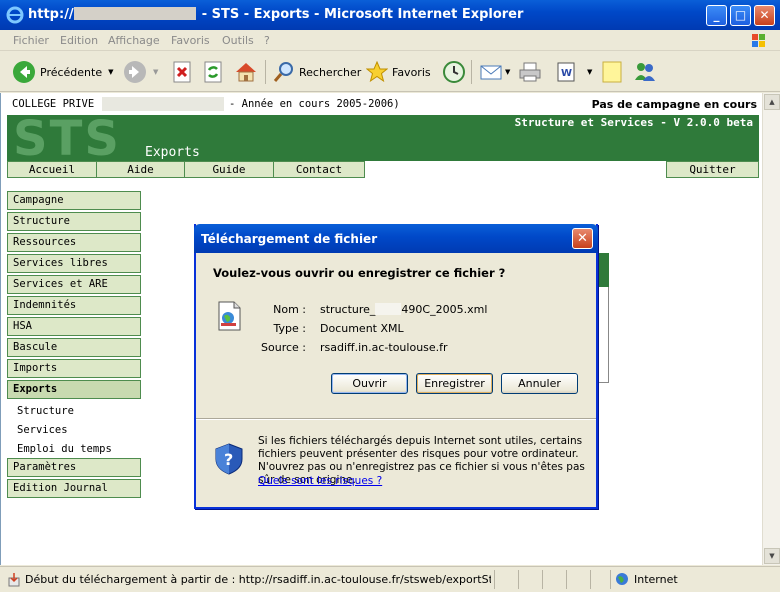 The image size is (780, 592). Describe the element at coordinates (384, 347) in the screenshot. I see `file-source: rsadiff.in.ac-toulouse.fr` at that location.